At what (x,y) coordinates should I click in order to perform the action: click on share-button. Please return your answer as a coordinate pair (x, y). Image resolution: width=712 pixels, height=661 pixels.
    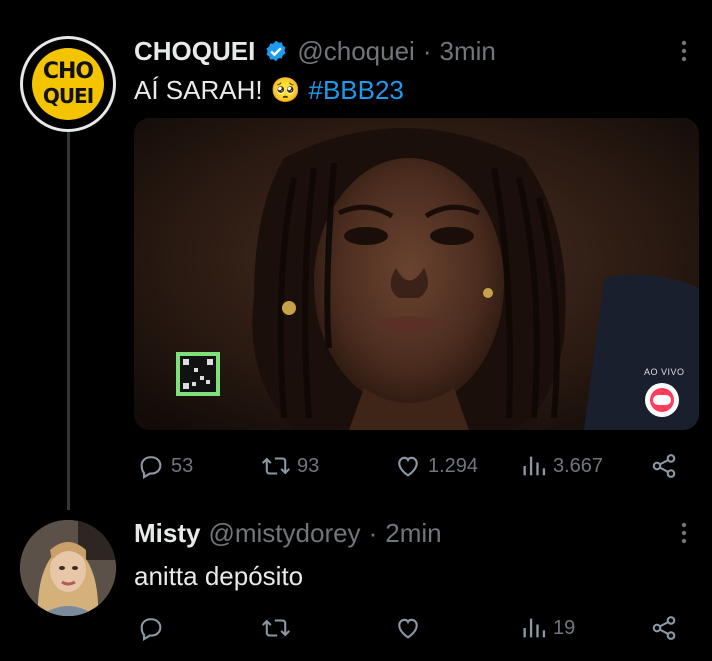
    Looking at the image, I should click on (664, 466).